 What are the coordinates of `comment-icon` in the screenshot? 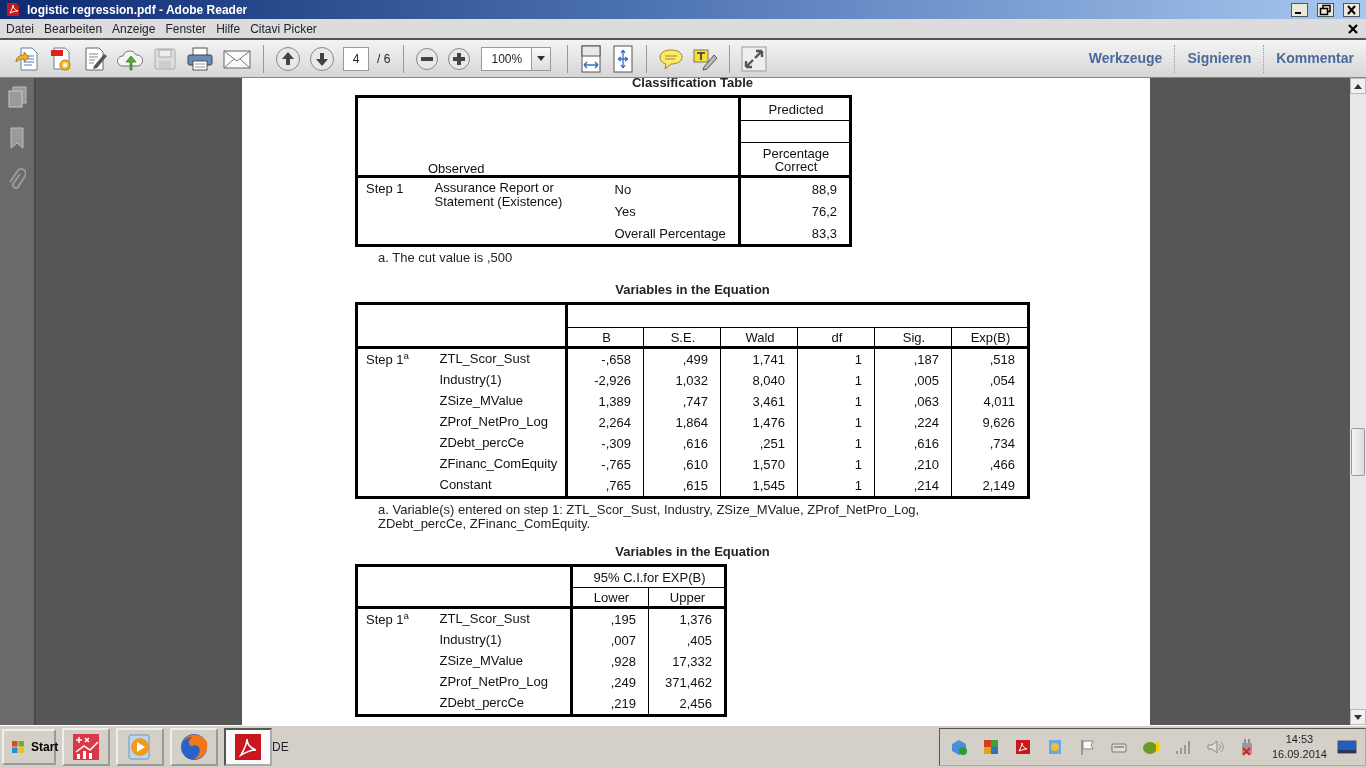 It's located at (671, 58).